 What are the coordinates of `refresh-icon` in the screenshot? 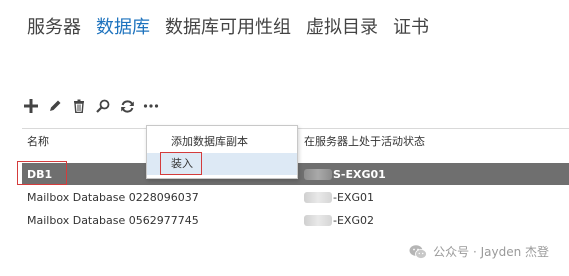 It's located at (127, 106).